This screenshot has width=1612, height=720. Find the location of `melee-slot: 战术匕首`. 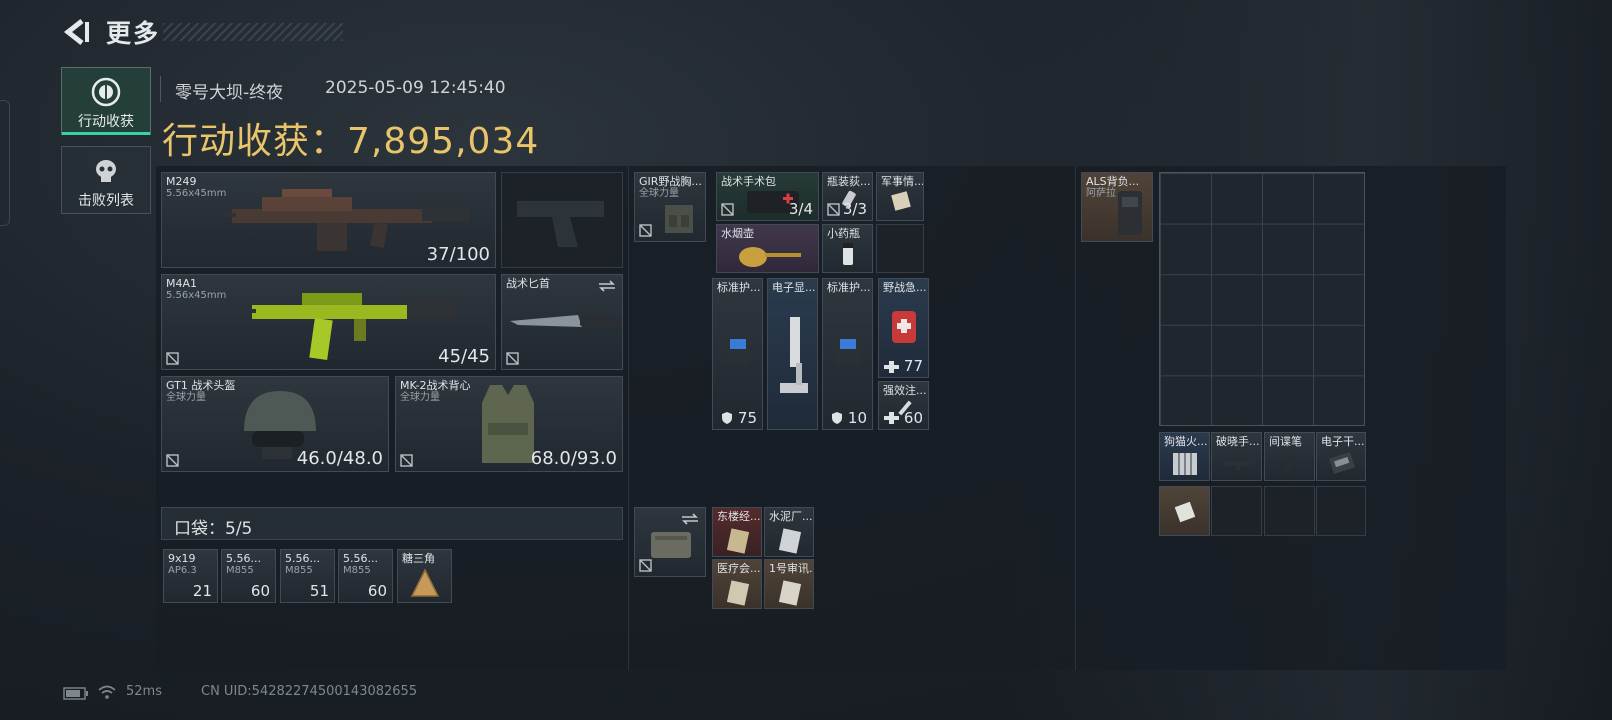

melee-slot: 战术匕首 is located at coordinates (562, 322).